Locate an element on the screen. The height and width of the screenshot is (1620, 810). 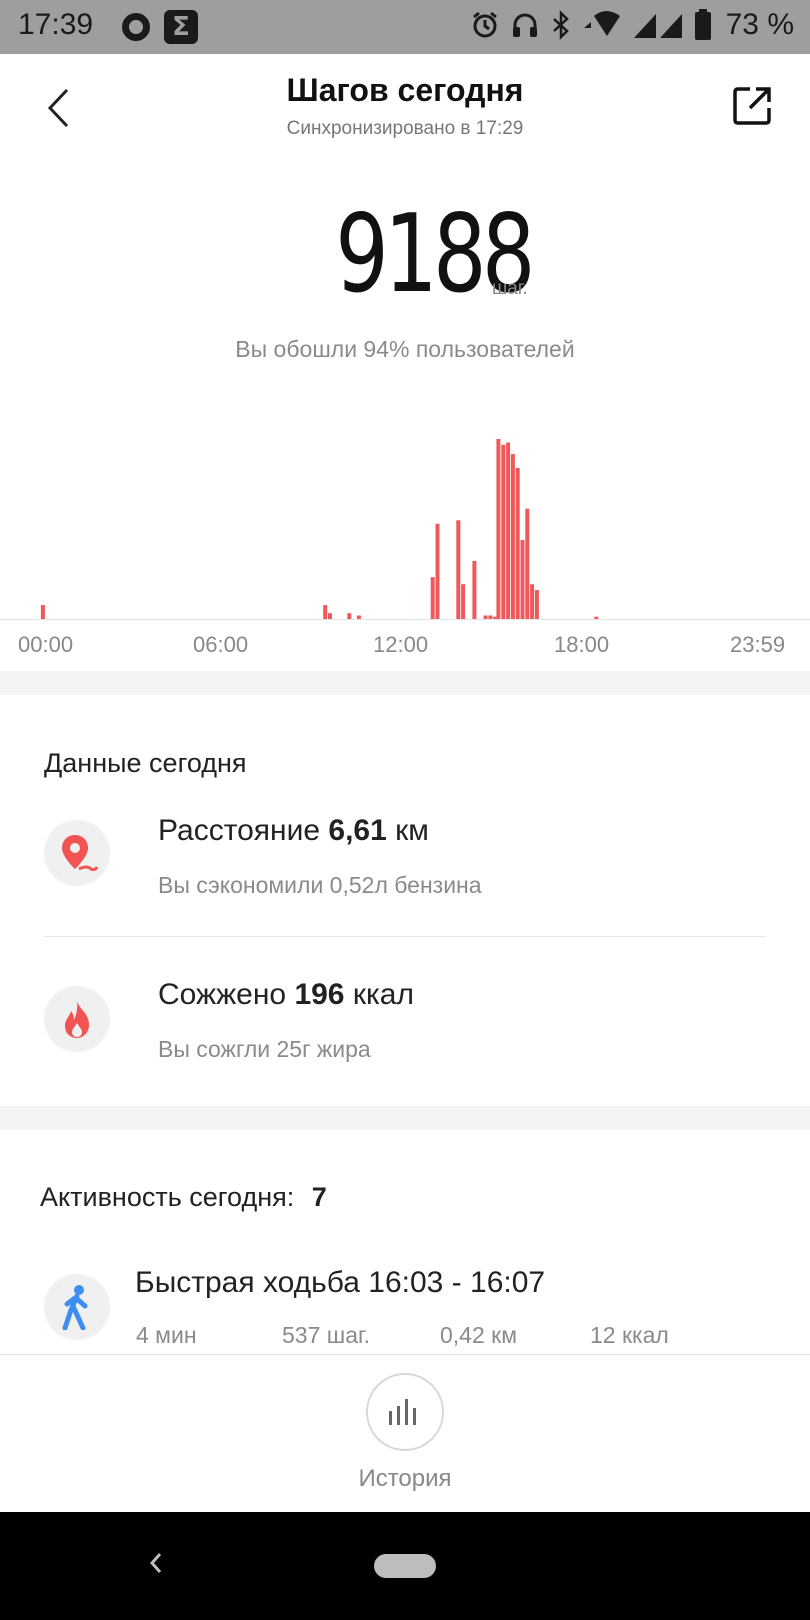
calories-icon-wrap is located at coordinates (77, 1019).